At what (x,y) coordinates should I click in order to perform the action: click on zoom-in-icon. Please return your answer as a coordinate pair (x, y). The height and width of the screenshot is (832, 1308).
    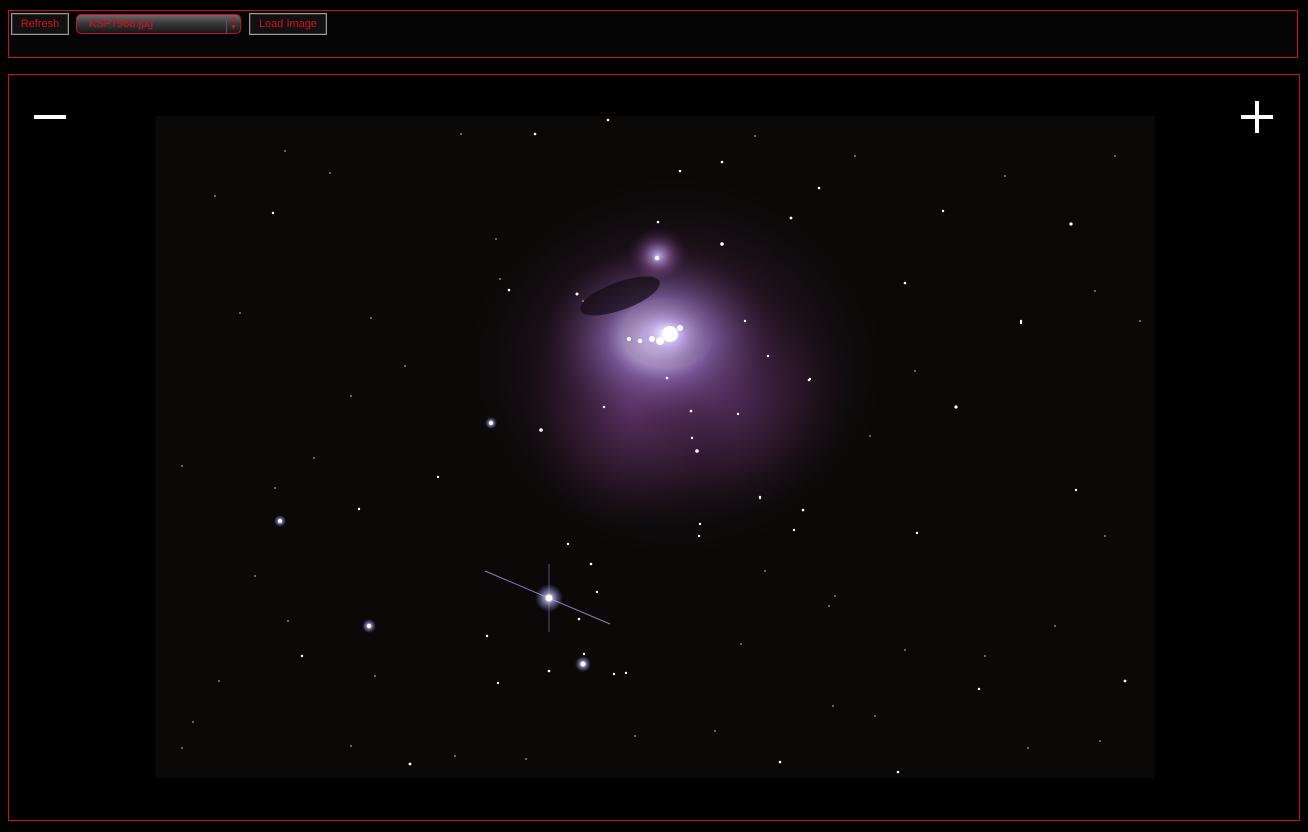
    Looking at the image, I should click on (1257, 117).